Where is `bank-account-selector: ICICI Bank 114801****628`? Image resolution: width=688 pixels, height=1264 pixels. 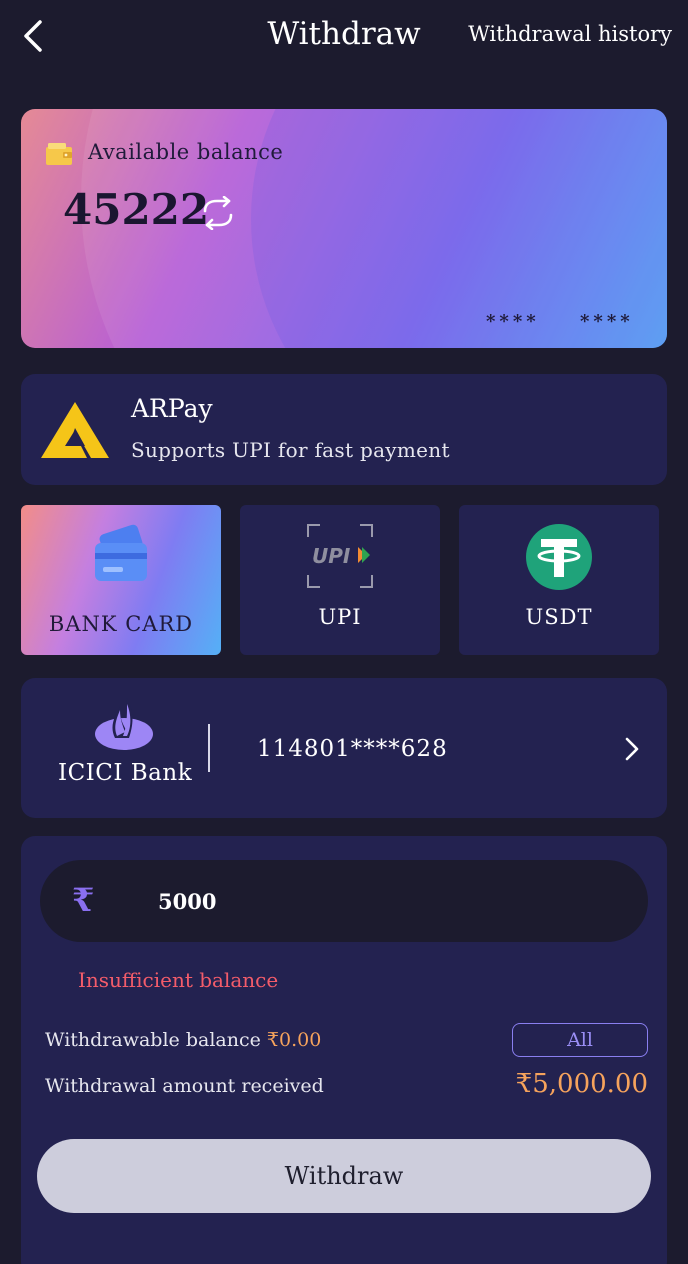
bank-account-selector: ICICI Bank 114801****628 is located at coordinates (344, 748).